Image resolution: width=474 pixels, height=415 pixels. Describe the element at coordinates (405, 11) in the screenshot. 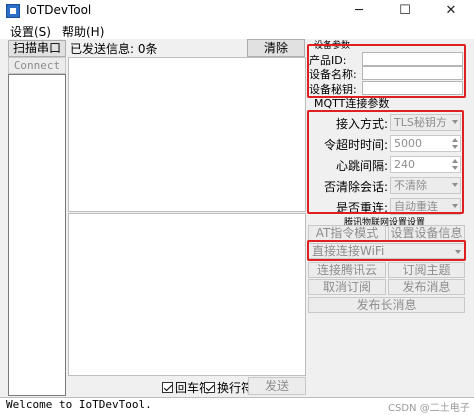

I see `maximize-icon: ☐` at that location.